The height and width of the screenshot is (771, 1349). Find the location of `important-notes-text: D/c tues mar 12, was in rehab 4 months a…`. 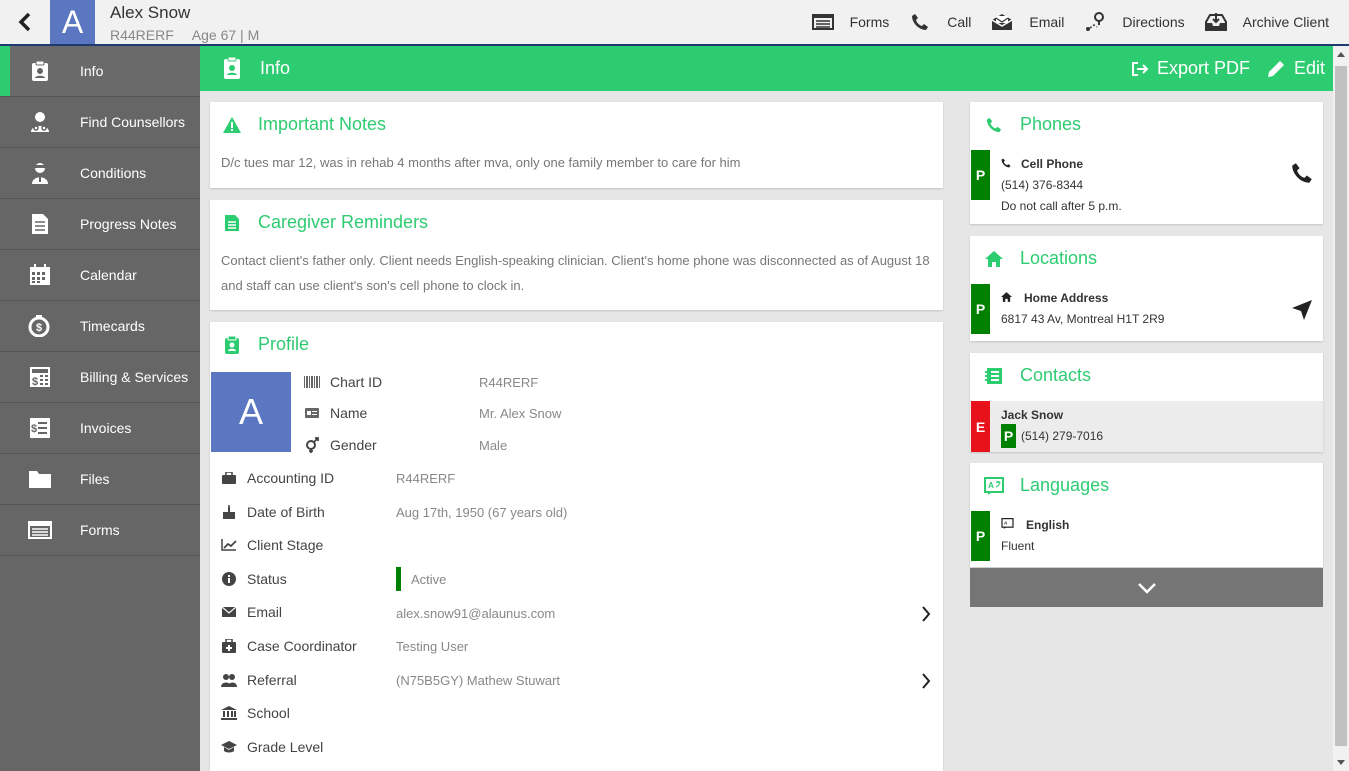

important-notes-text: D/c tues mar 12, was in rehab 4 months a… is located at coordinates (481, 162).